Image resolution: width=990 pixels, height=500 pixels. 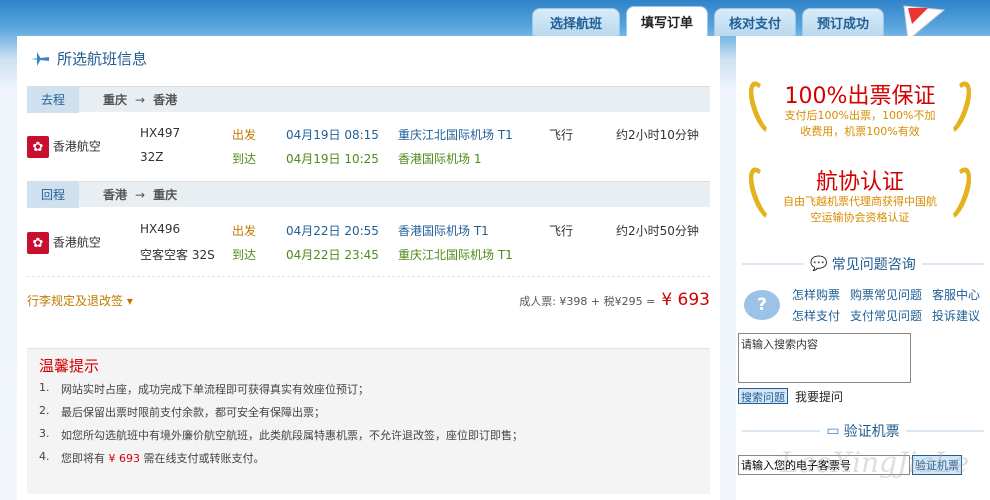 What do you see at coordinates (860, 209) in the screenshot?
I see `badge-desc: 自由飞越机票代理商获得中国航空运输协会资格认证` at bounding box center [860, 209].